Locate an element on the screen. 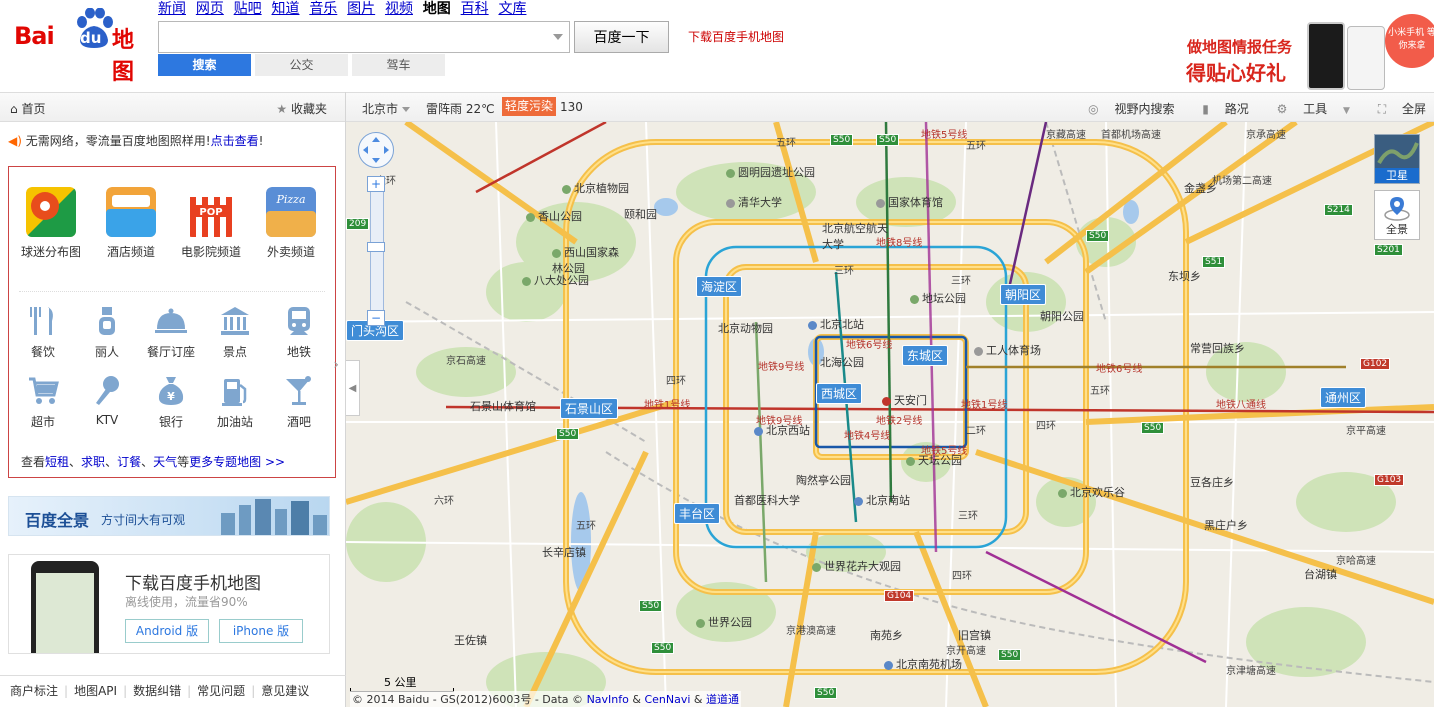  place-label: 工人体育场 is located at coordinates (1007, 350).